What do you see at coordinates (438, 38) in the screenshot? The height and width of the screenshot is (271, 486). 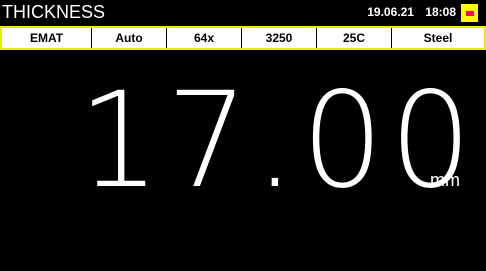 I see `material-setting: Steel` at bounding box center [438, 38].